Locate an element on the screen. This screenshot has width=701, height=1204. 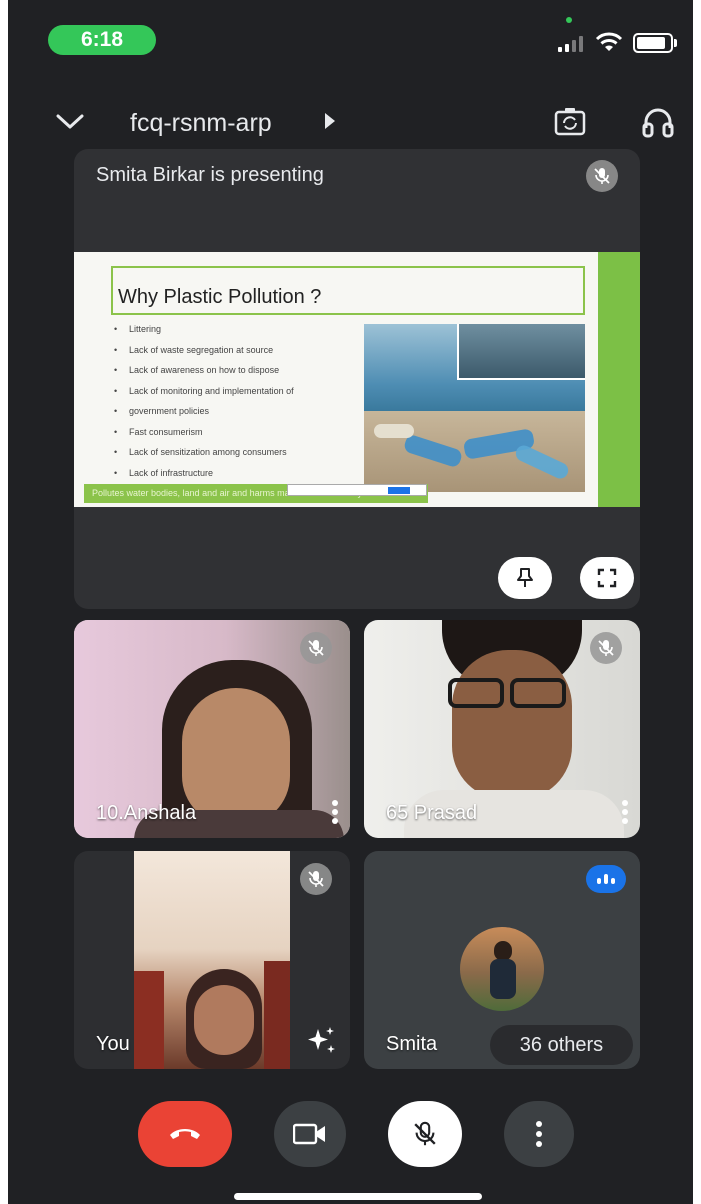
pin-button is located at coordinates (525, 578).